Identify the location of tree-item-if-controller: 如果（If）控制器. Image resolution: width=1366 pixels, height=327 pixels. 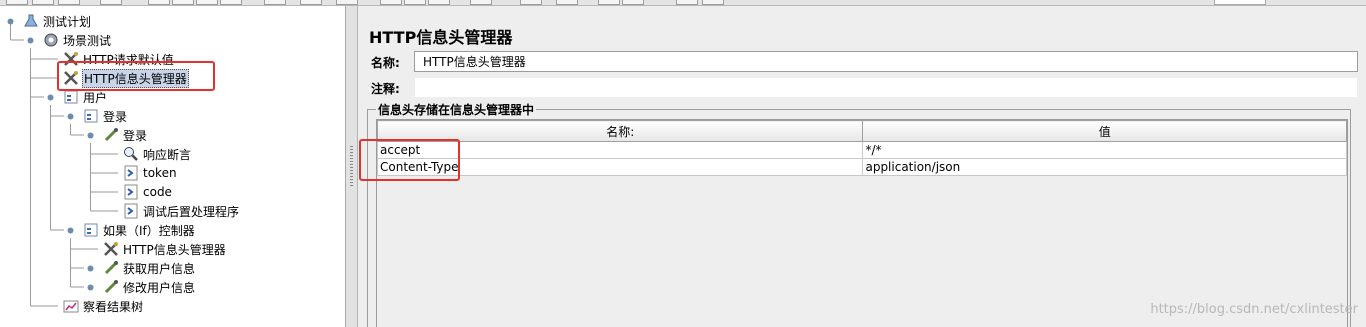
(139, 230).